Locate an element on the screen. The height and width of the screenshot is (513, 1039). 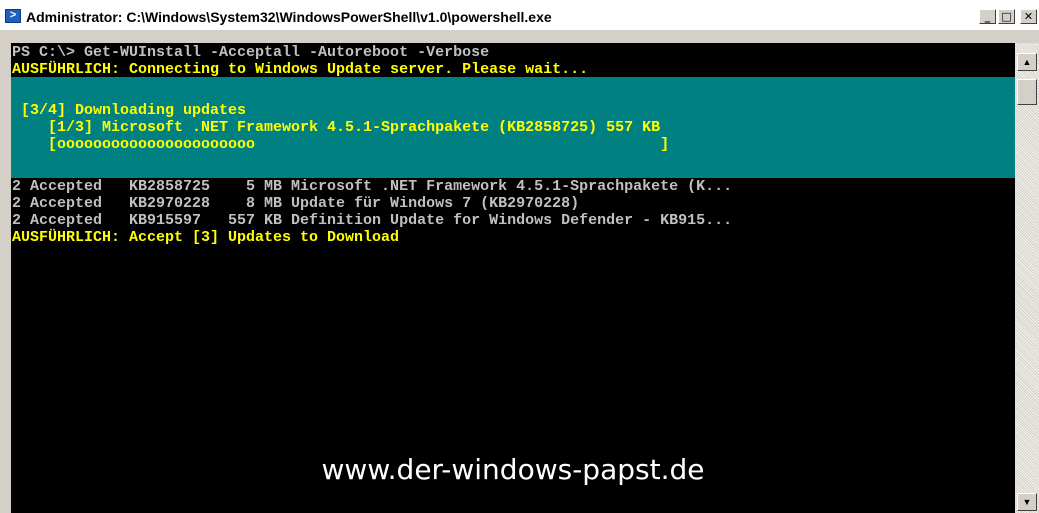
close-icon: ✕ is located at coordinates (1028, 16).